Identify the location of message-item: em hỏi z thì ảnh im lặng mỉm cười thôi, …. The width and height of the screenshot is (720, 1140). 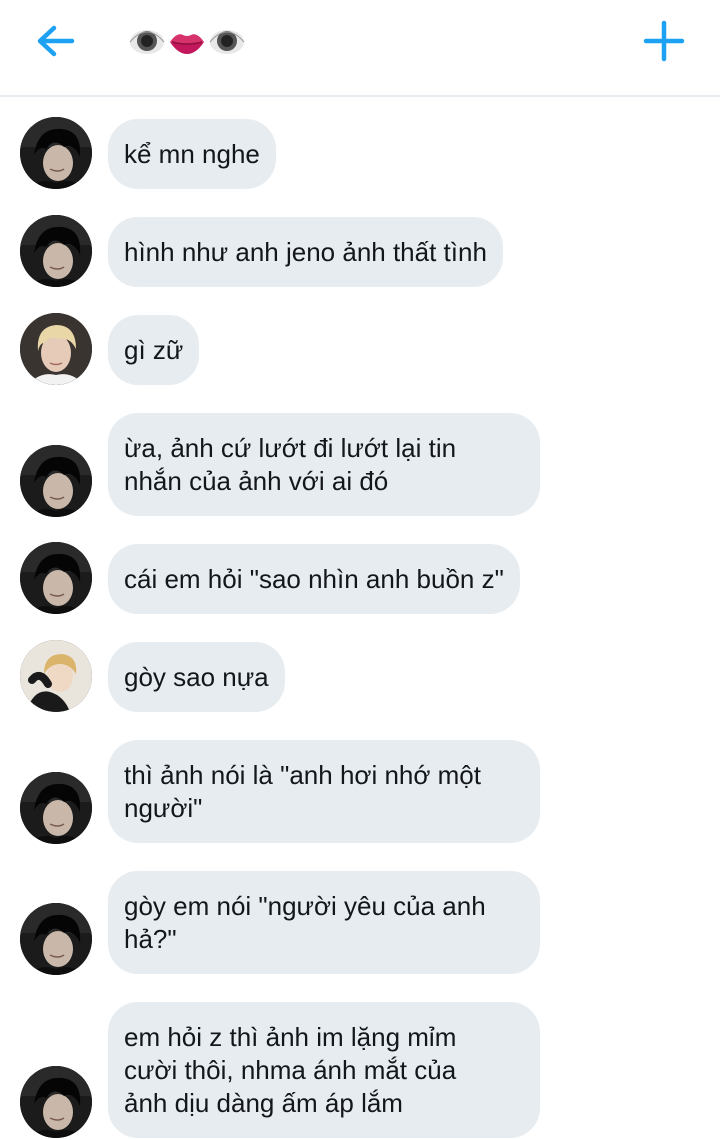
(360, 1070).